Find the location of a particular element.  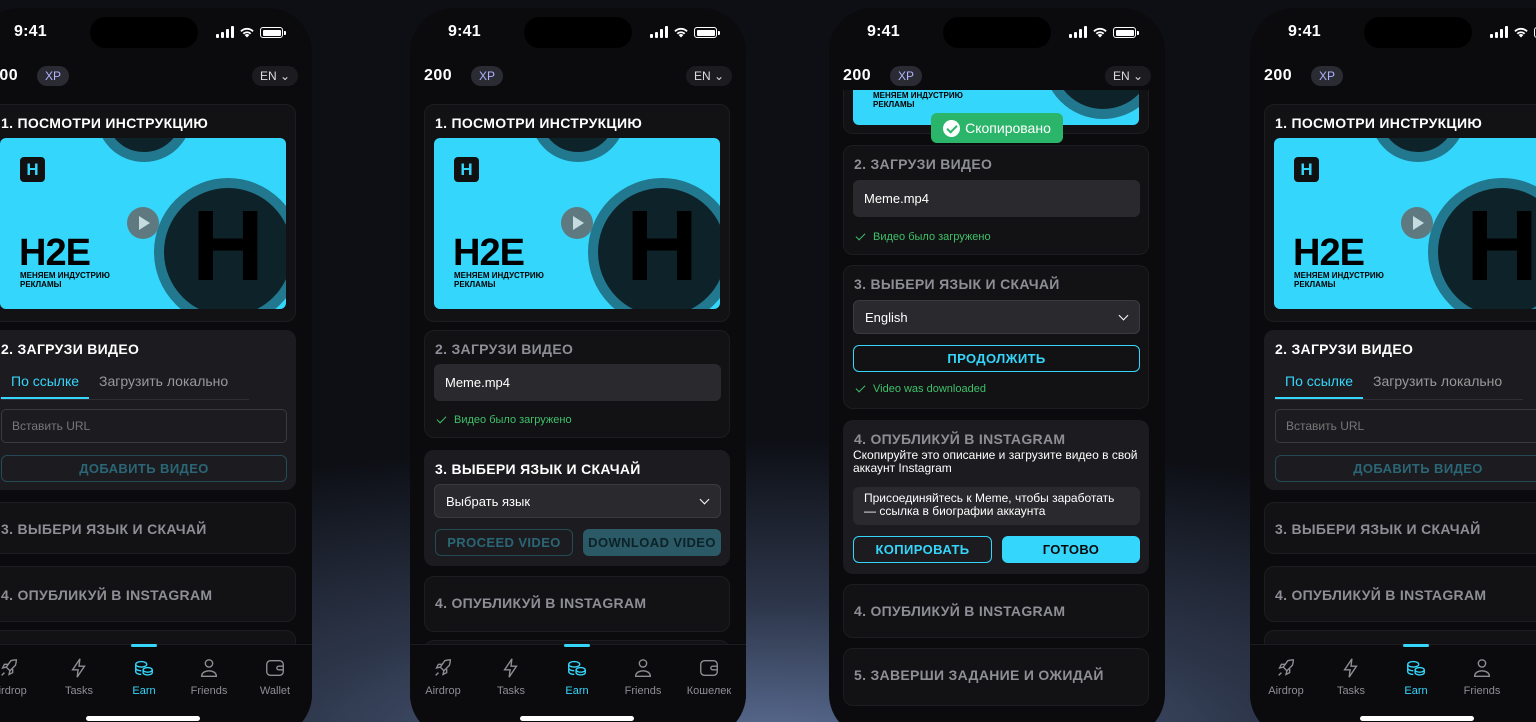

wallet-icon is located at coordinates (709, 668).